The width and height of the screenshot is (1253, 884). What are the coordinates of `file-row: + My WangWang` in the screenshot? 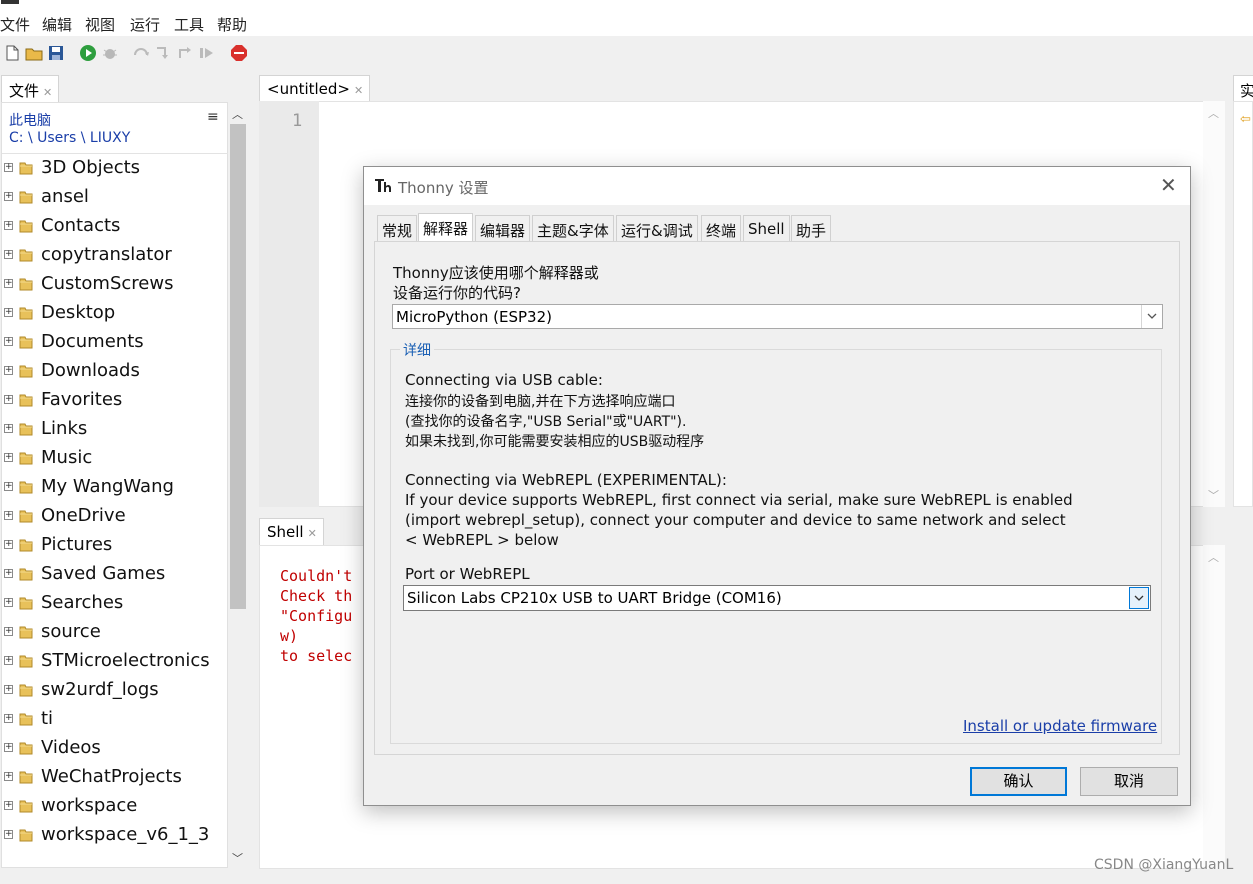 It's located at (115, 487).